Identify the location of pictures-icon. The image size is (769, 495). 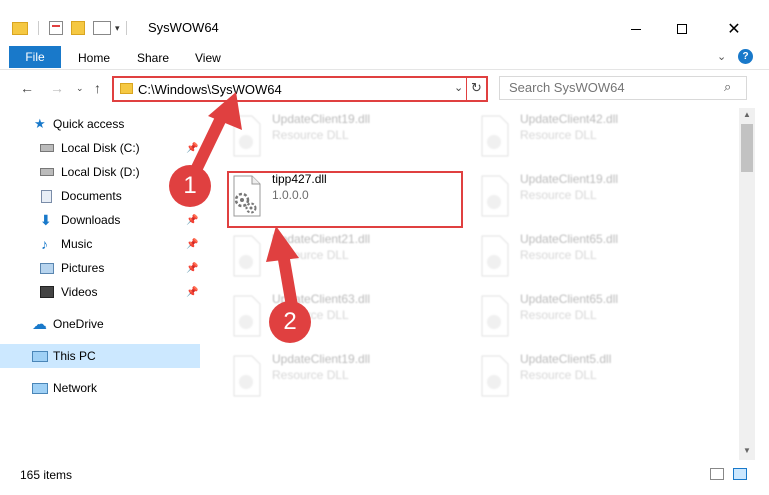
(47, 268).